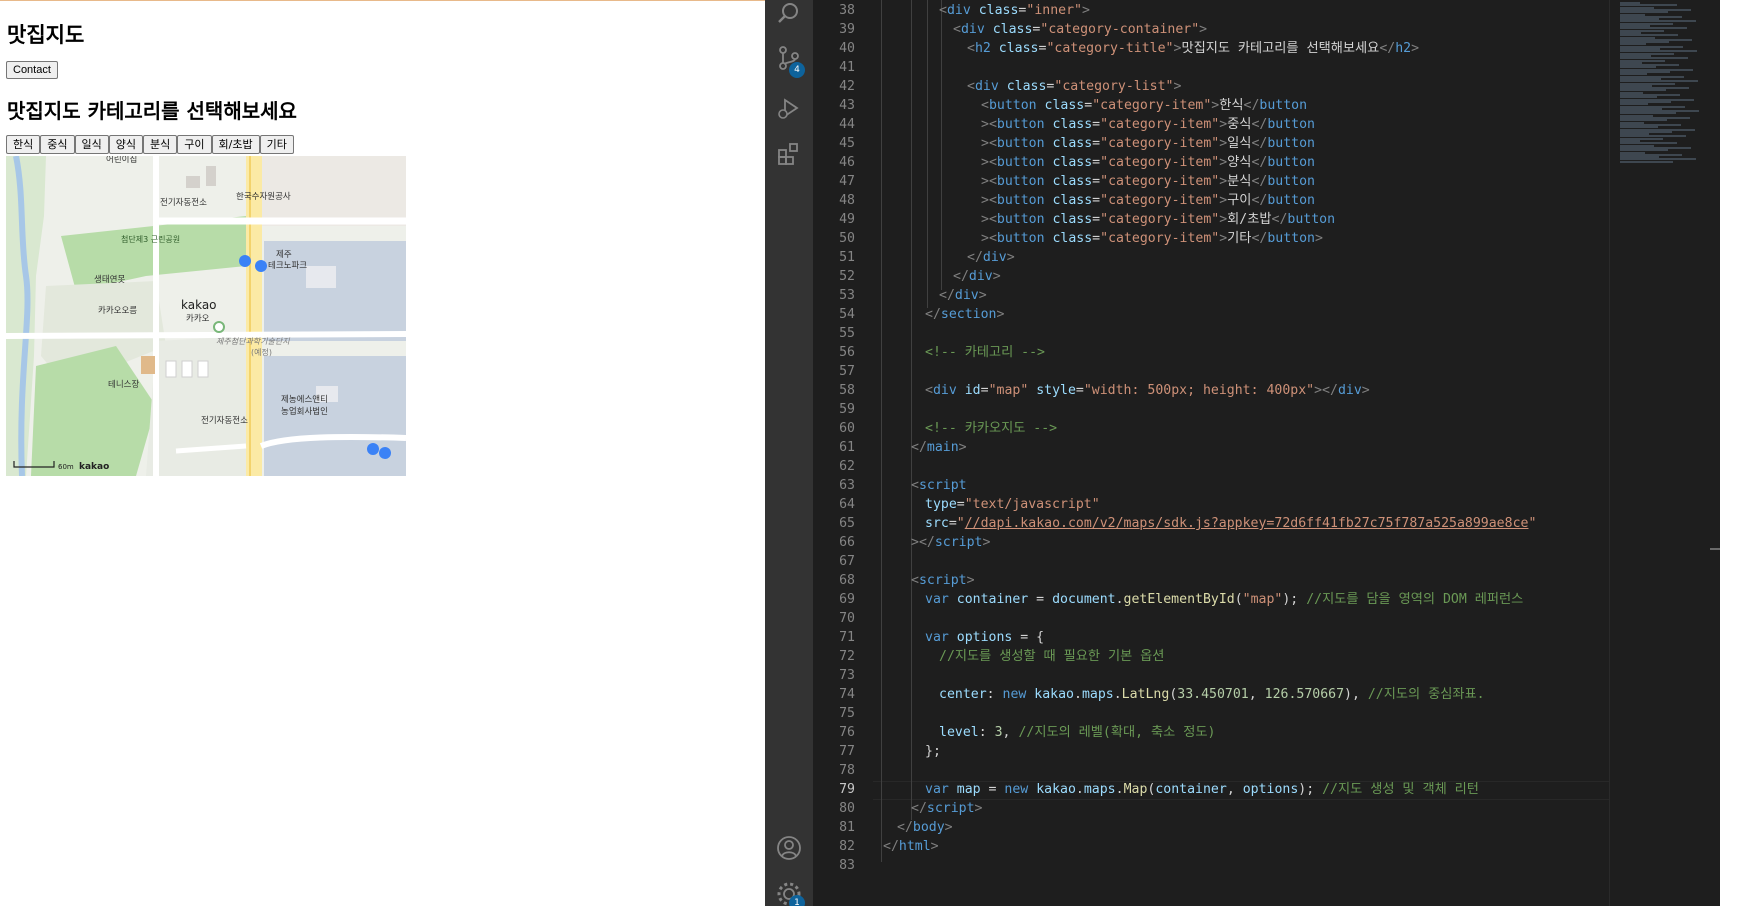 Image resolution: width=1744 pixels, height=906 pixels. I want to click on code-line: 80 </script>, so click(1233, 808).